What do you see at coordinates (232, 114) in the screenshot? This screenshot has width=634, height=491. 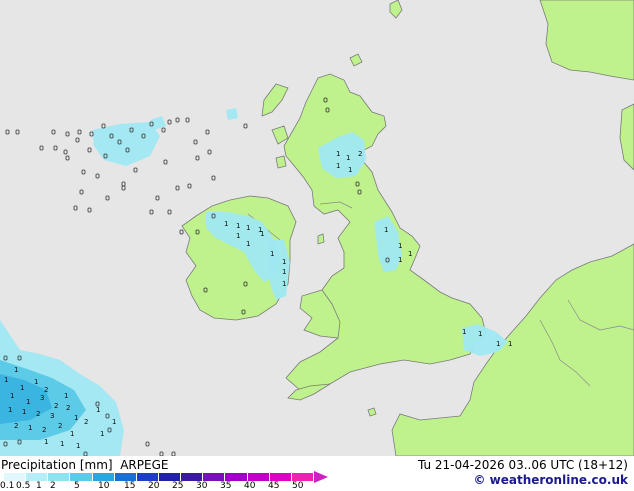 I see `precip-area-small` at bounding box center [232, 114].